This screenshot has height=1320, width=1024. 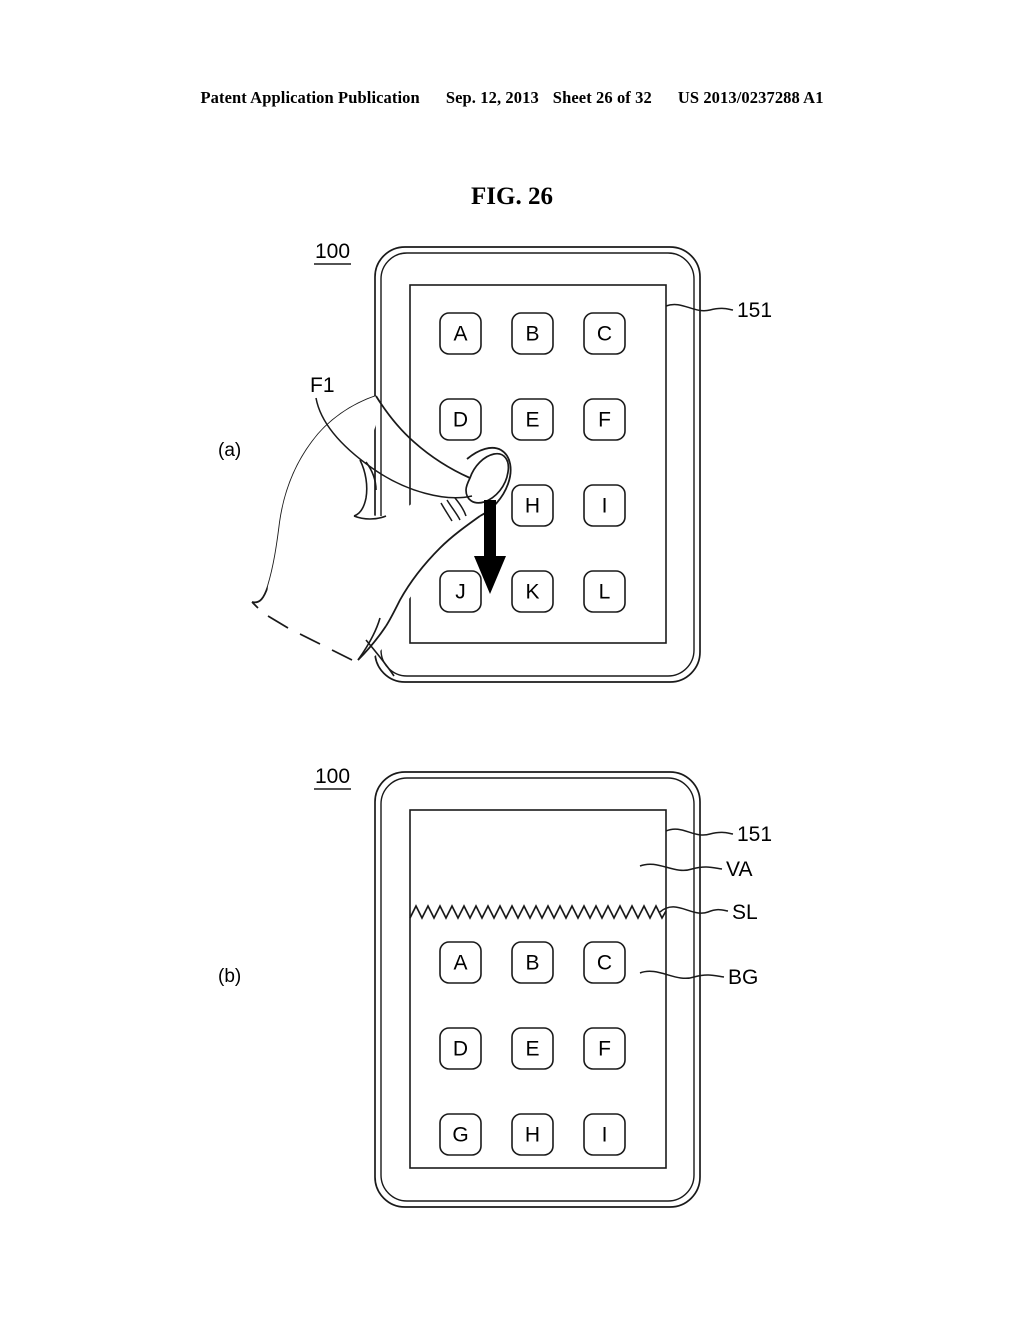 I want to click on panel-a-key-row-2: D E F, so click(x=532, y=419).